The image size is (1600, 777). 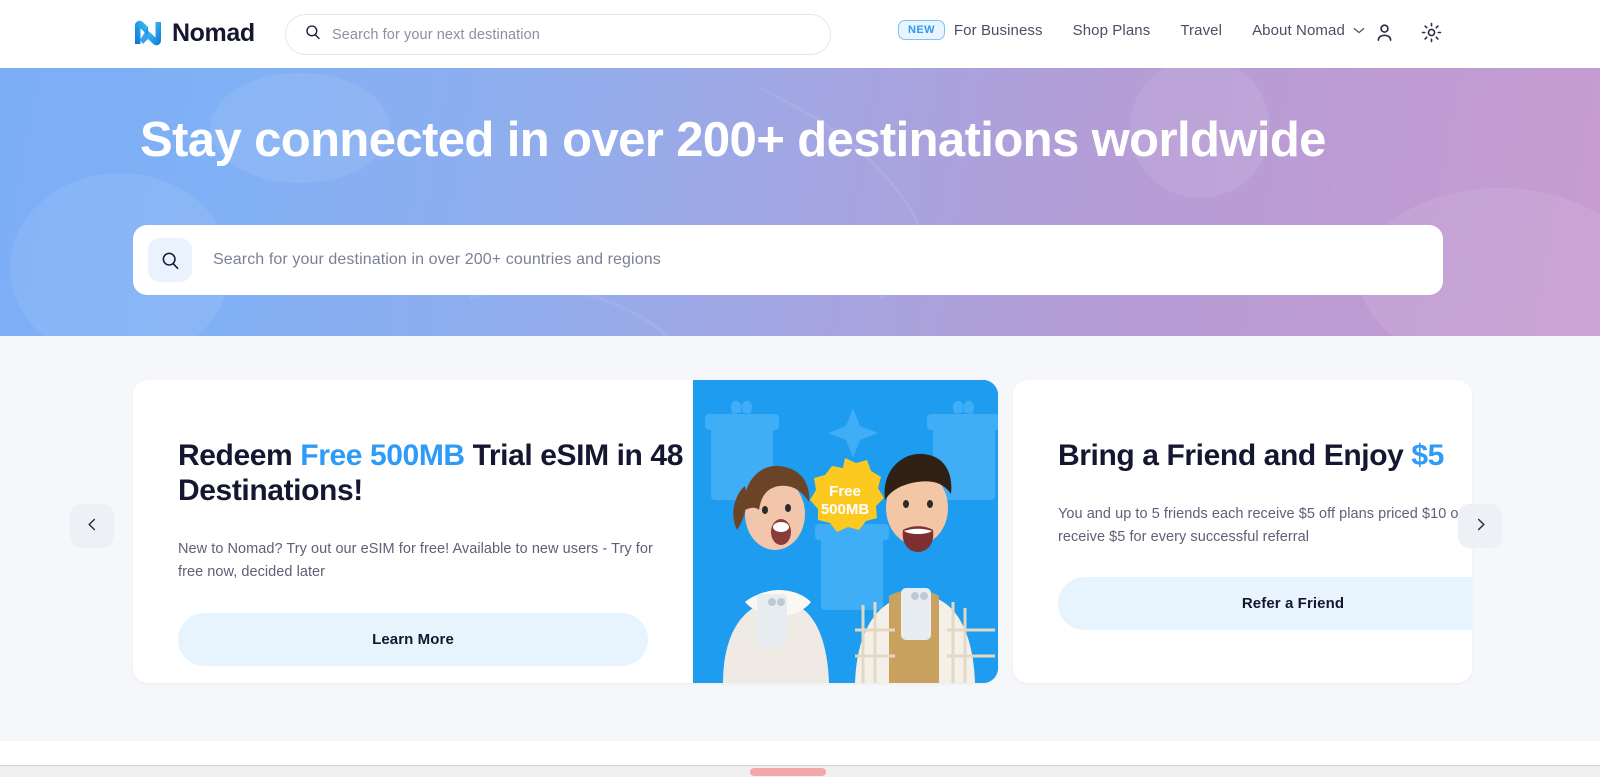 I want to click on new-badge: NEW, so click(x=921, y=30).